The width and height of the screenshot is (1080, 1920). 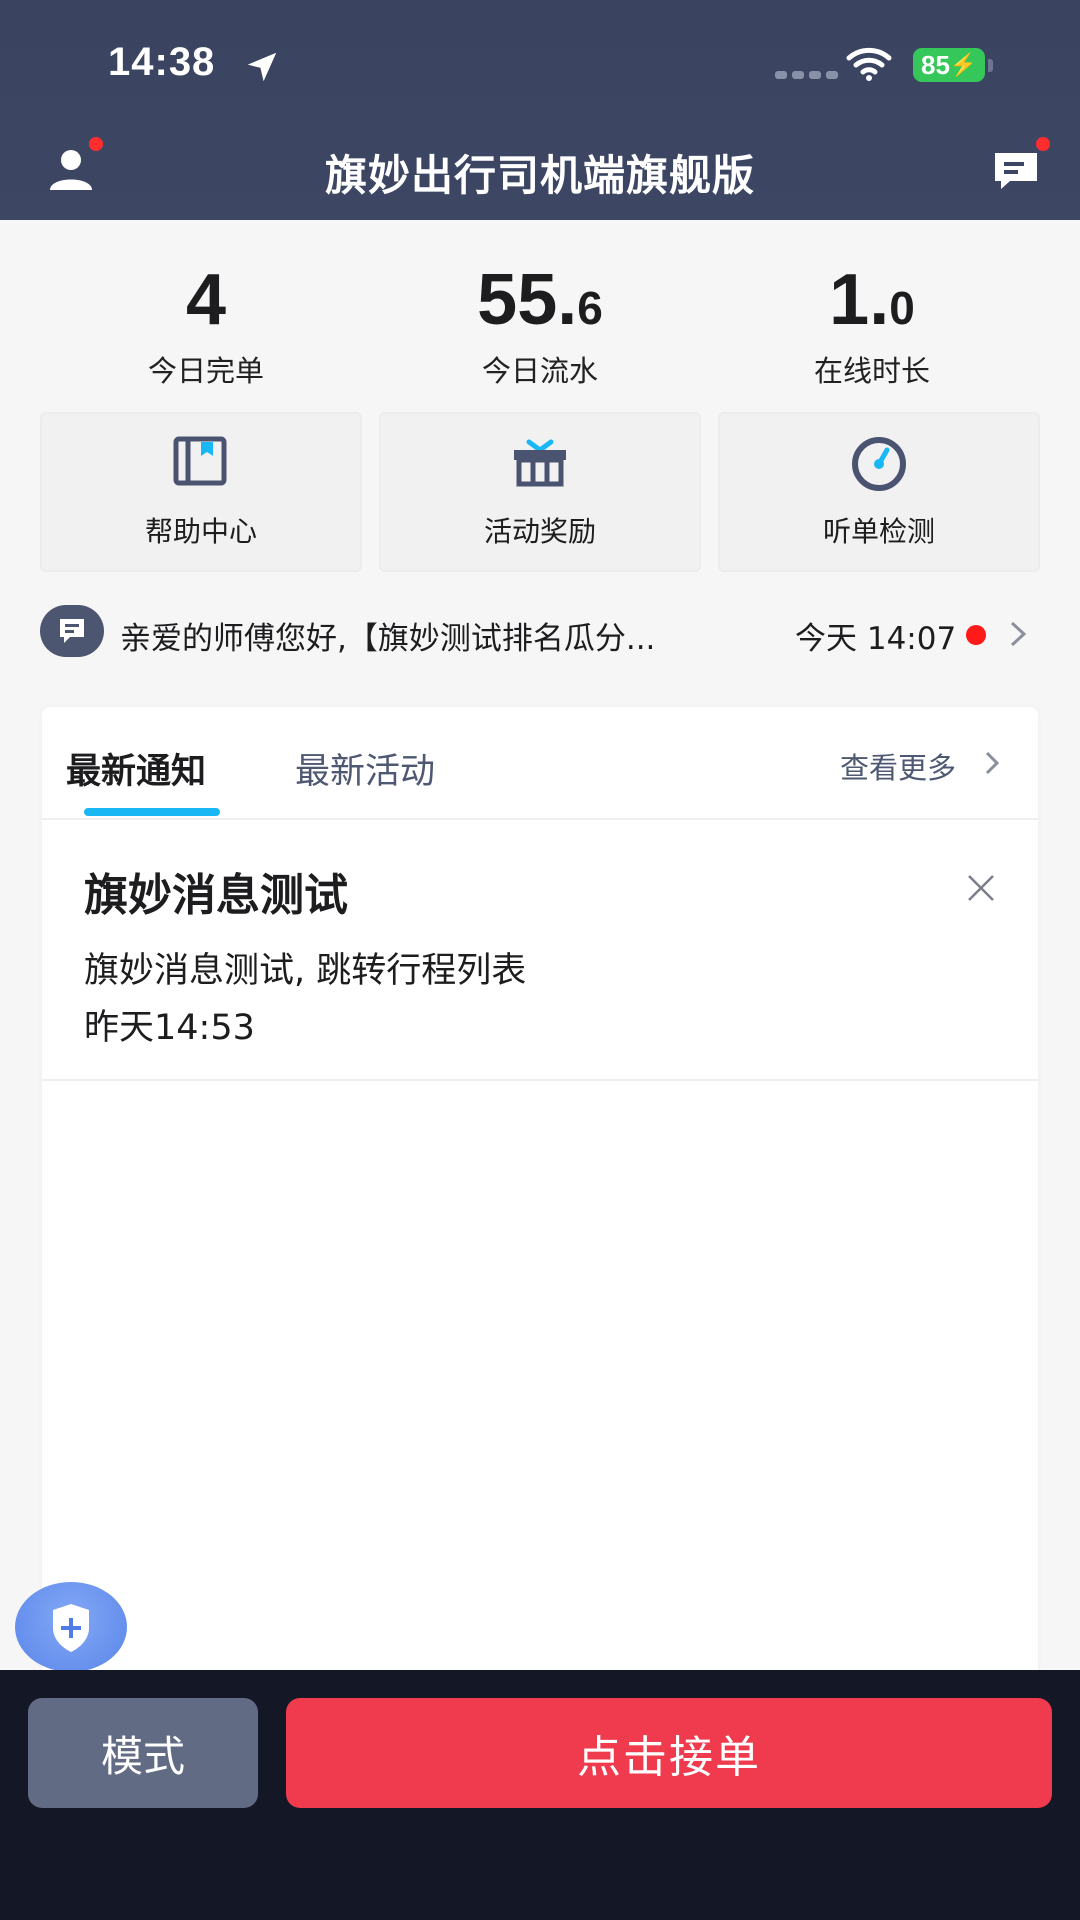 What do you see at coordinates (669, 1753) in the screenshot?
I see `accept-order-button: 点击接单` at bounding box center [669, 1753].